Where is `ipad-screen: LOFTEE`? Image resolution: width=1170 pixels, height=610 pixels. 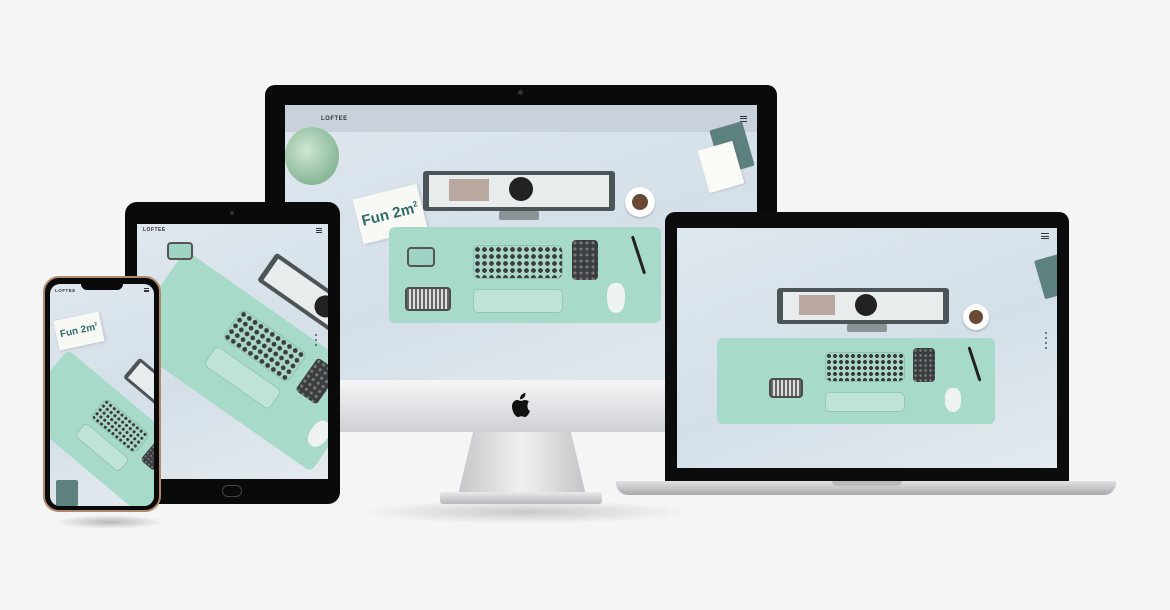
ipad-screen: LOFTEE is located at coordinates (232, 351).